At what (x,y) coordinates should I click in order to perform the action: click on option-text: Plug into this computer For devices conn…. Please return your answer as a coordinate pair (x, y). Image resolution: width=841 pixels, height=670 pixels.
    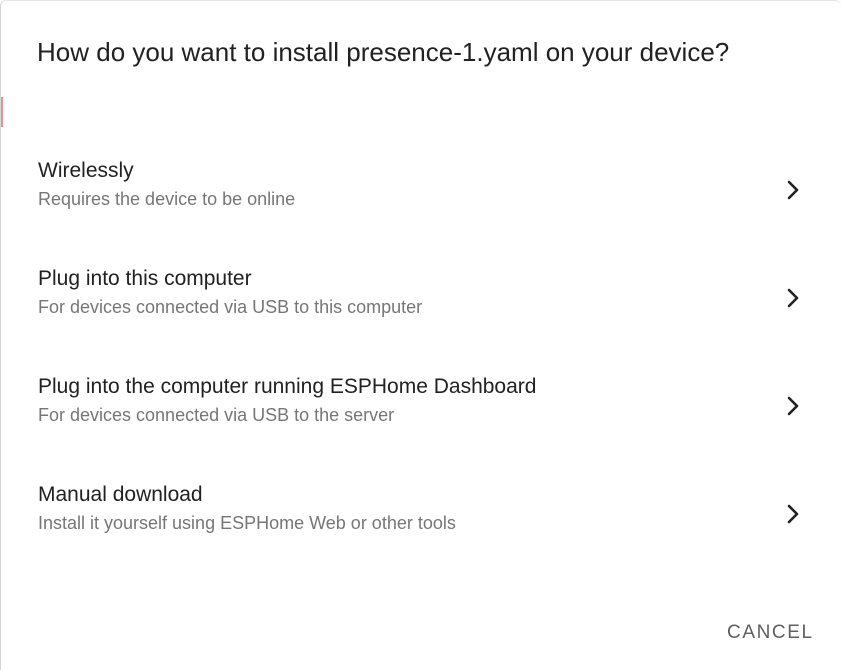
    Looking at the image, I should click on (230, 292).